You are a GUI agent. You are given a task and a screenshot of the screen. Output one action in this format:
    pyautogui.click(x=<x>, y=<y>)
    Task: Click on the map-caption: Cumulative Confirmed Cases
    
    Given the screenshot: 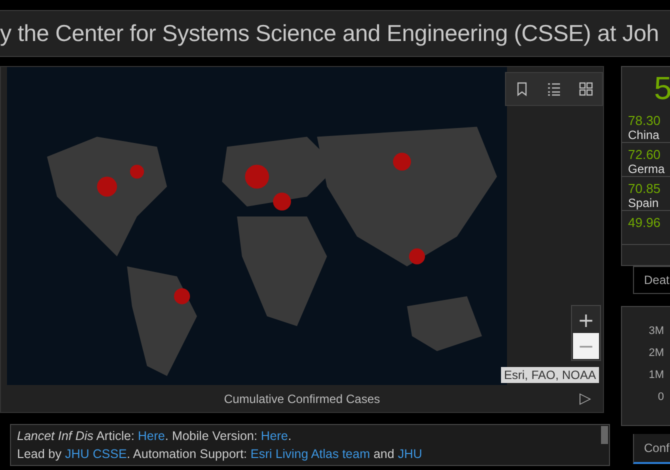 What is the action you would take?
    pyautogui.click(x=302, y=399)
    